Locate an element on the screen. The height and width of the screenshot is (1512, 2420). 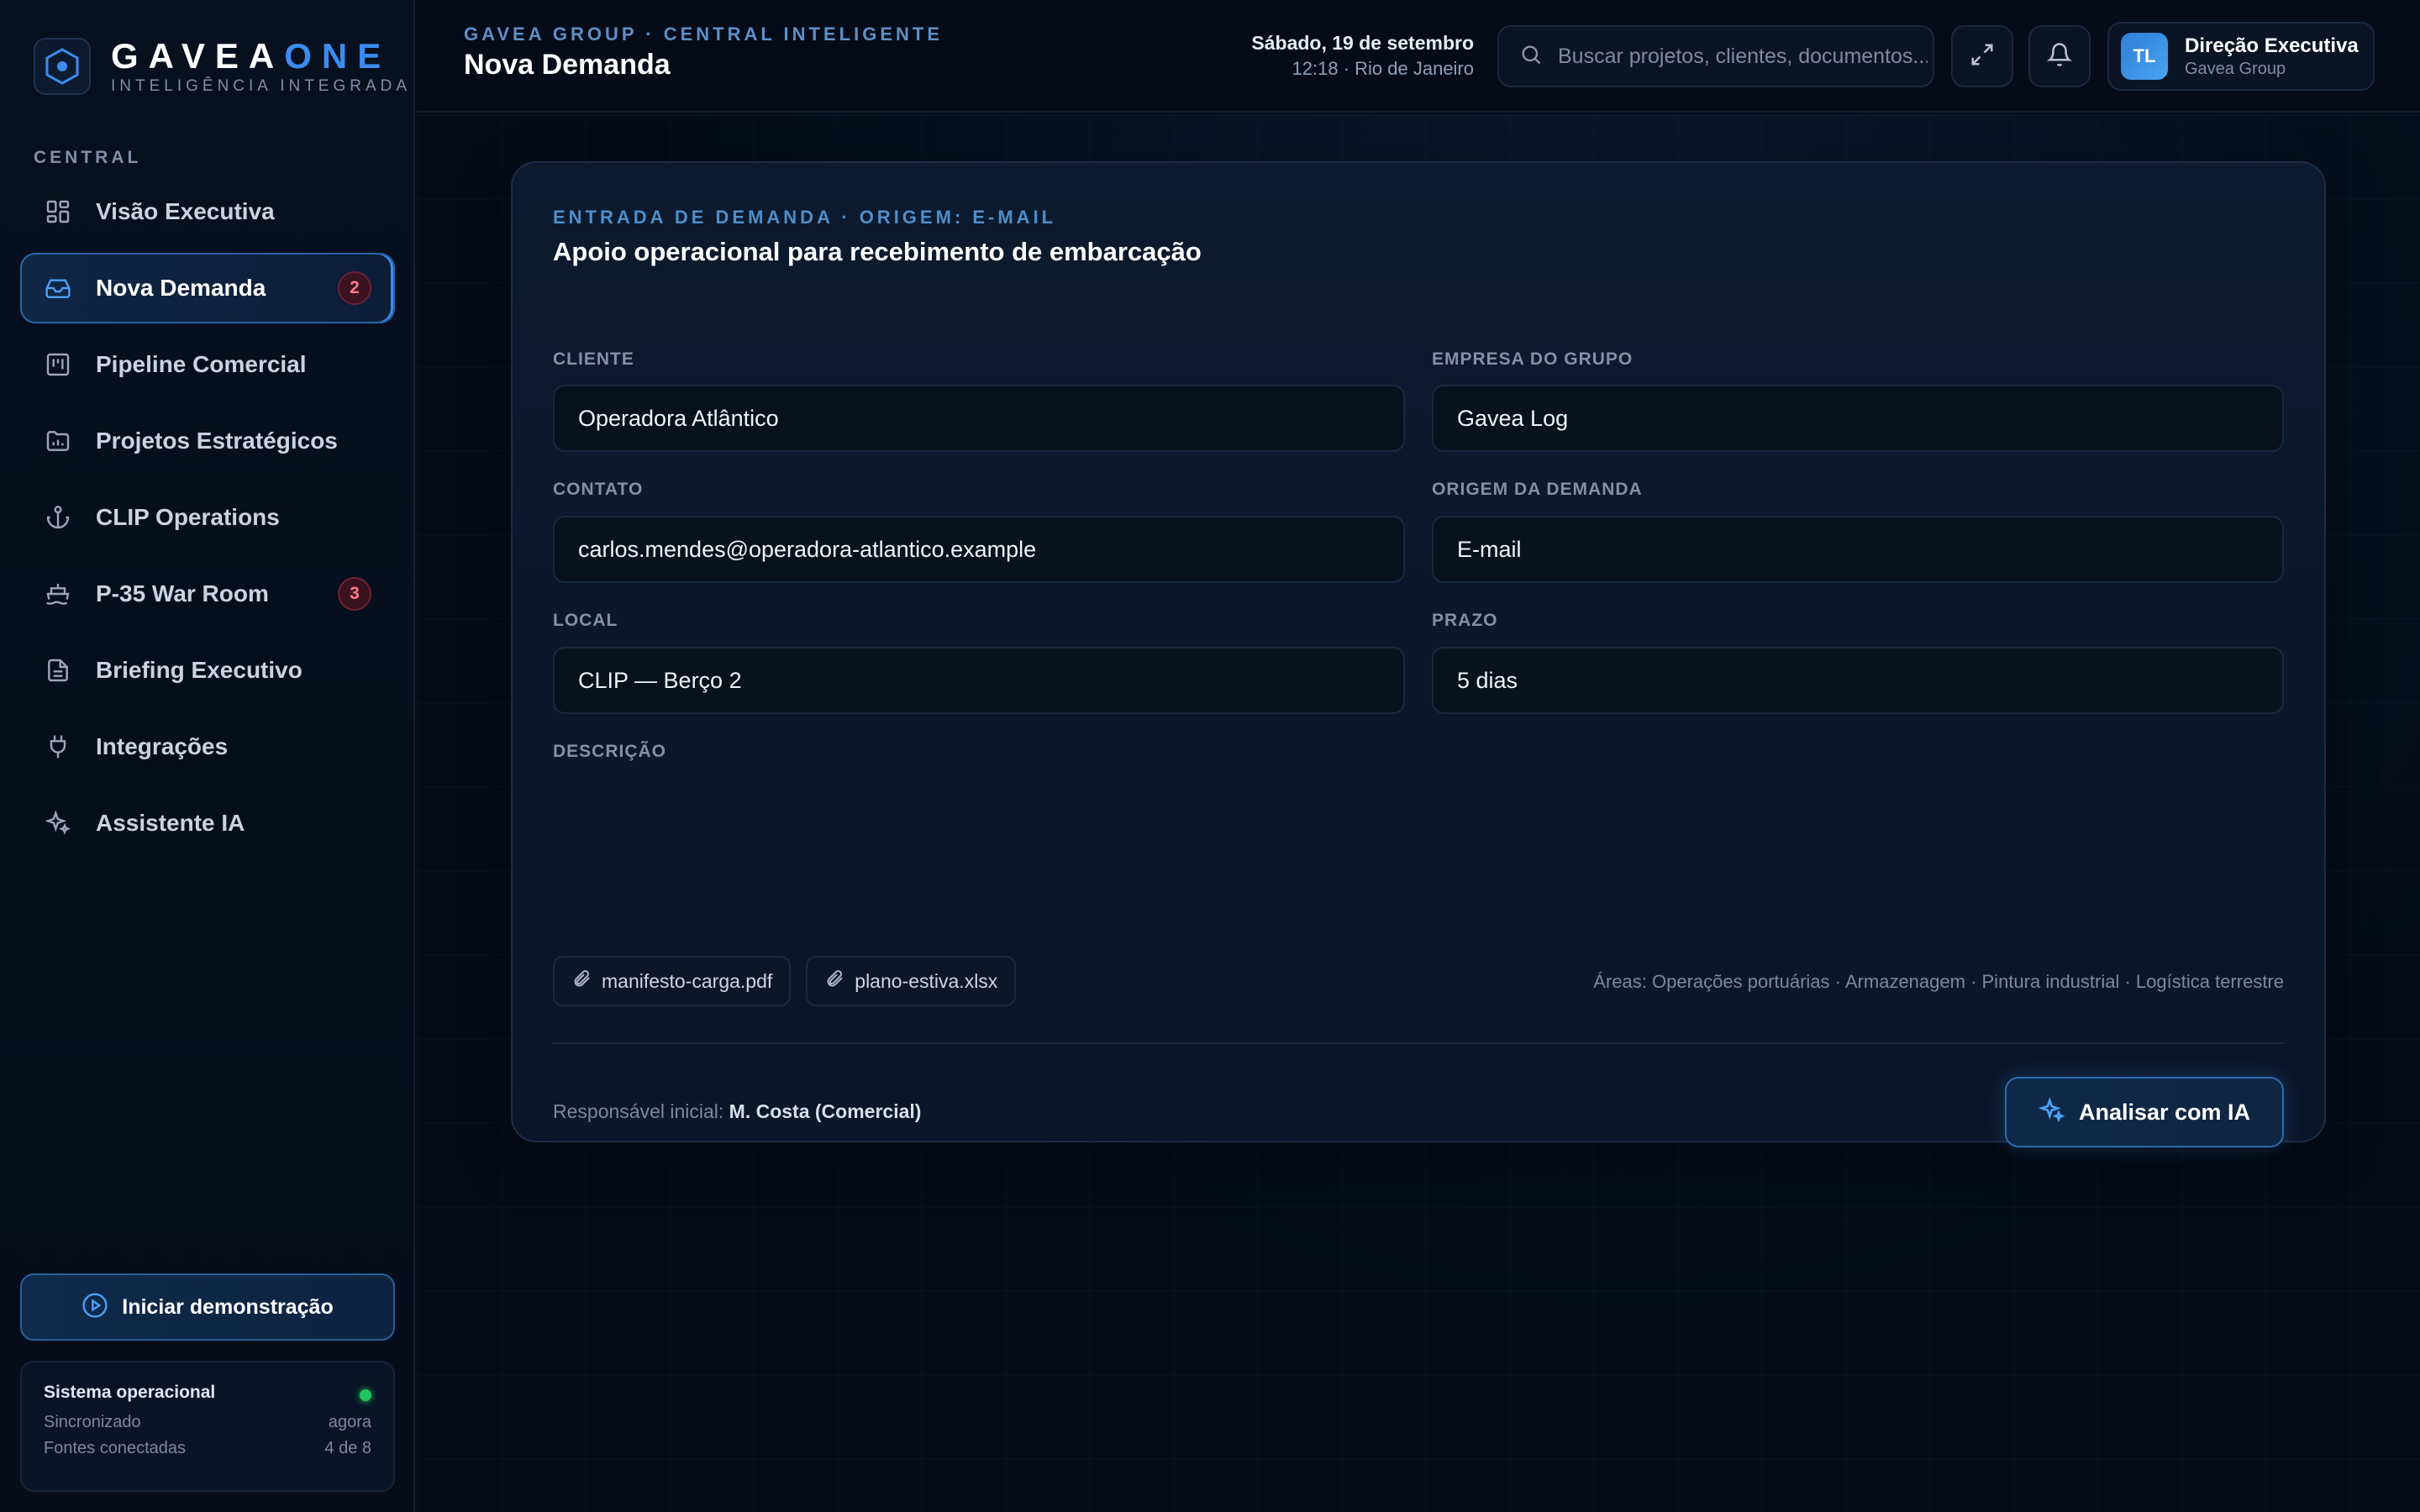
sidebar-item-visao-executiva: Visão Executiva is located at coordinates (207, 211).